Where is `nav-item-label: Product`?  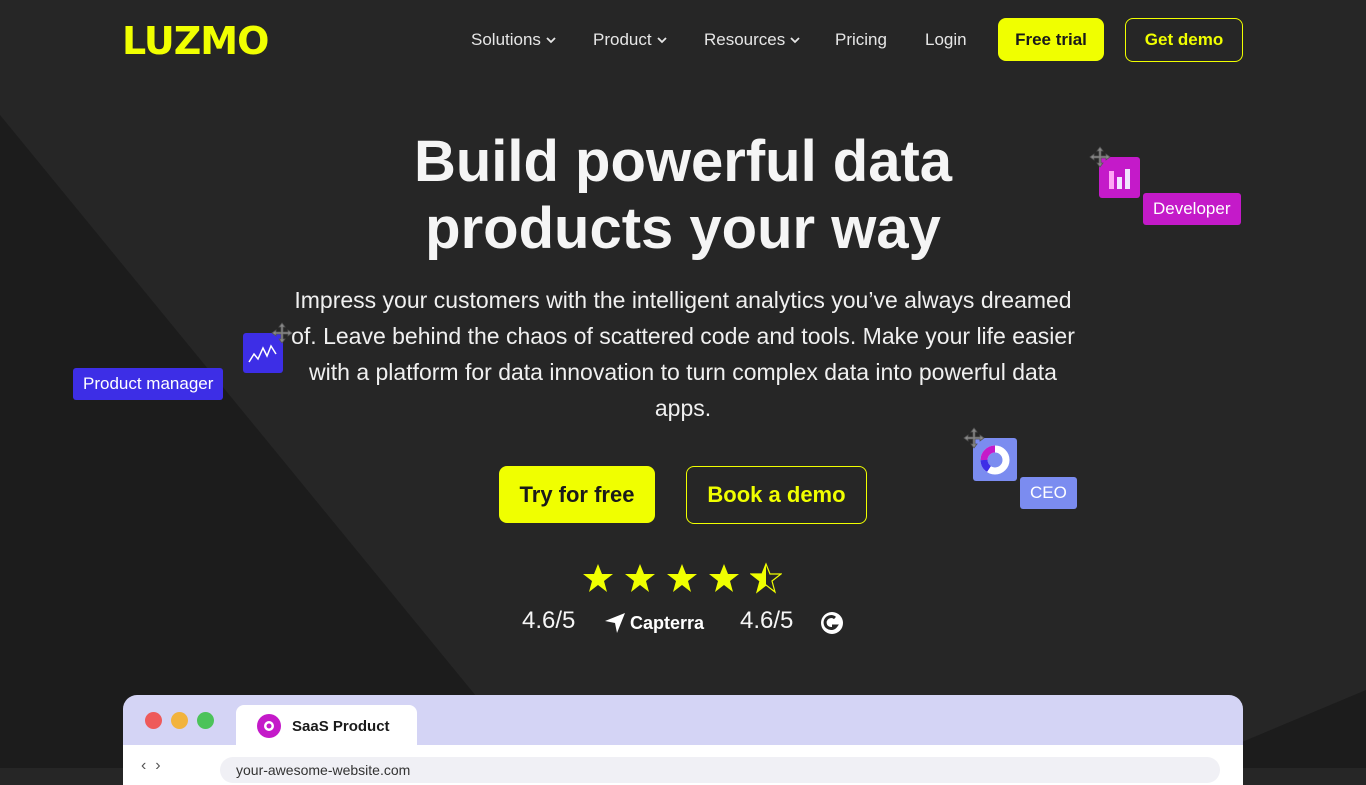 nav-item-label: Product is located at coordinates (622, 39).